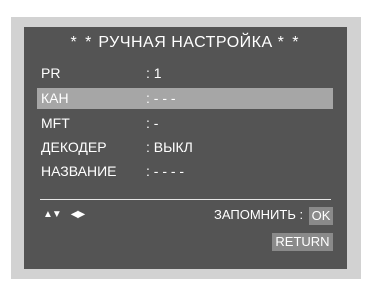 Image resolution: width=369 pixels, height=285 pixels. What do you see at coordinates (77, 214) in the screenshot?
I see `left-right-arrows-icon: ◀▶` at bounding box center [77, 214].